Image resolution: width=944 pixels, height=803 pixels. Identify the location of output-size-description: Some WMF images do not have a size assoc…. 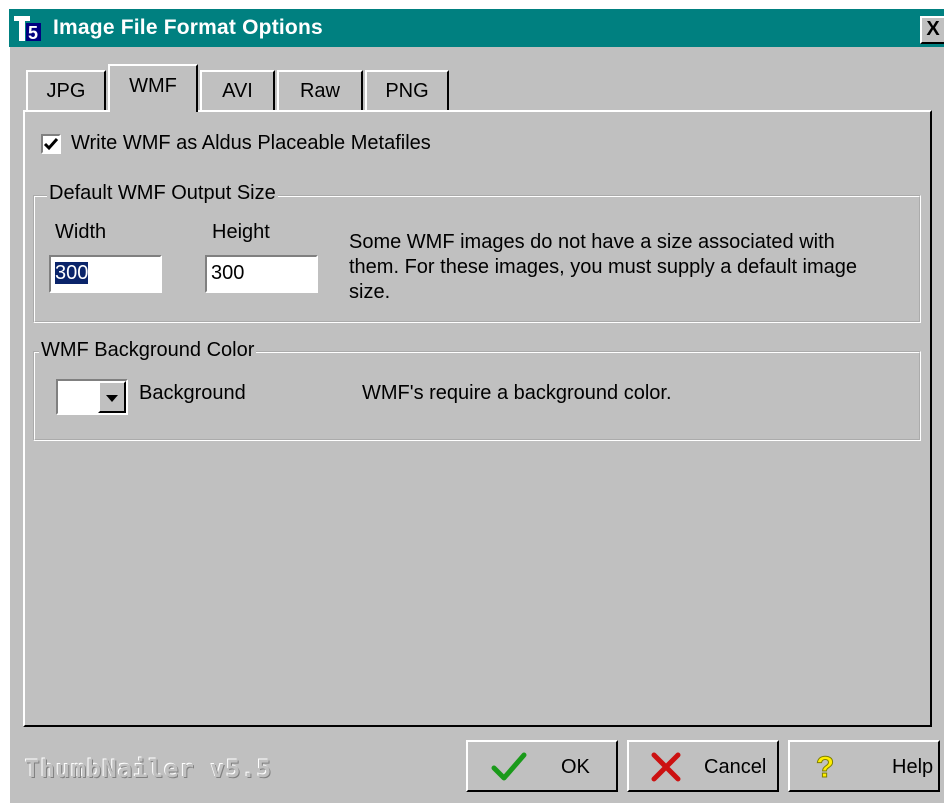
(603, 267).